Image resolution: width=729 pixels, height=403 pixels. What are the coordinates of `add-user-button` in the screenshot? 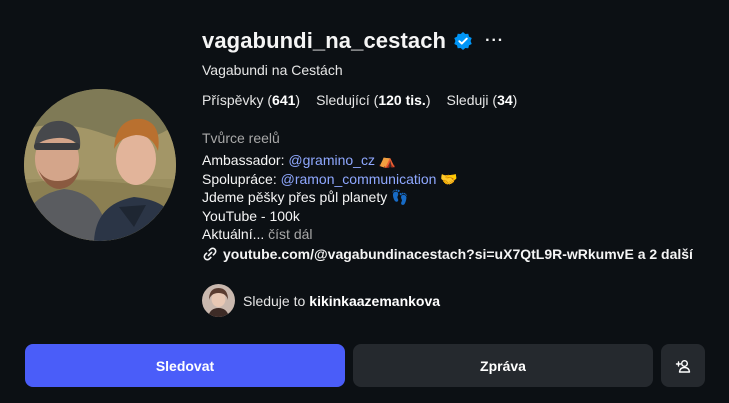 It's located at (683, 365).